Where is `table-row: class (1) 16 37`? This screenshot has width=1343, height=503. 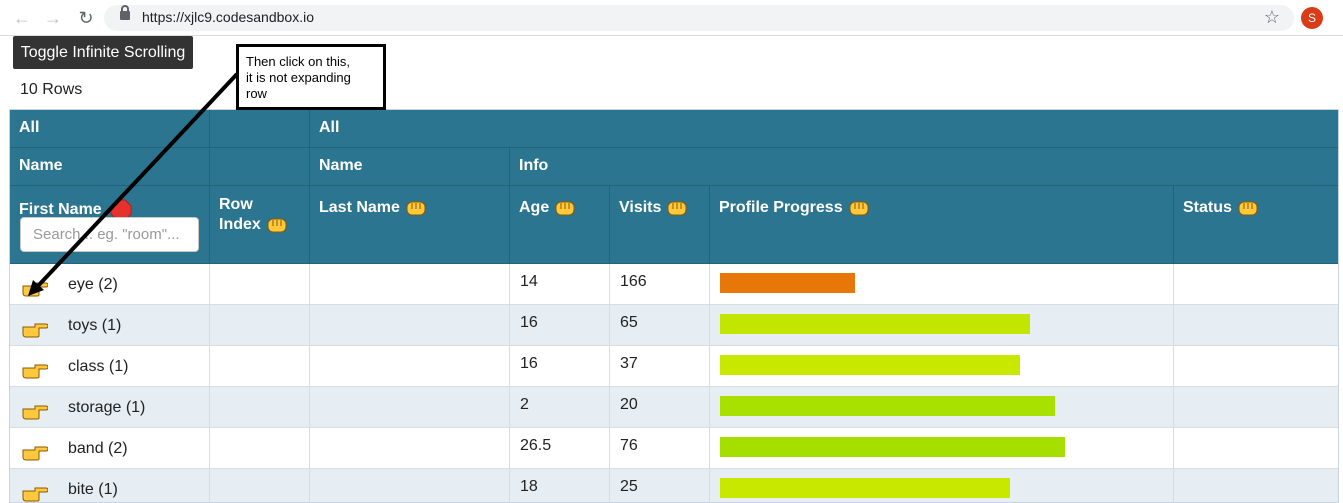
table-row: class (1) 16 37 is located at coordinates (674, 366).